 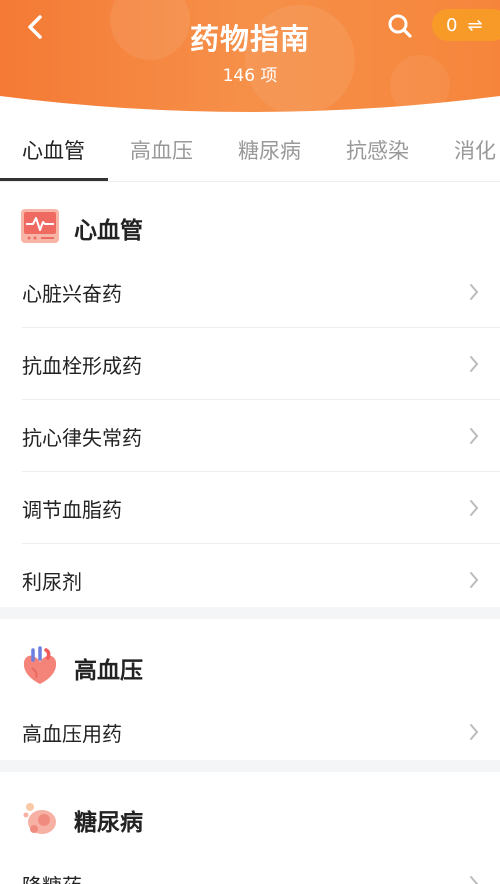 What do you see at coordinates (72, 734) in the screenshot?
I see `list-item-label: 高血压用药` at bounding box center [72, 734].